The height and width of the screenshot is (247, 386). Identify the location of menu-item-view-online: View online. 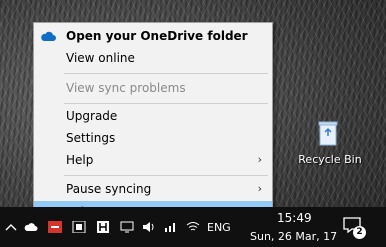
(153, 58).